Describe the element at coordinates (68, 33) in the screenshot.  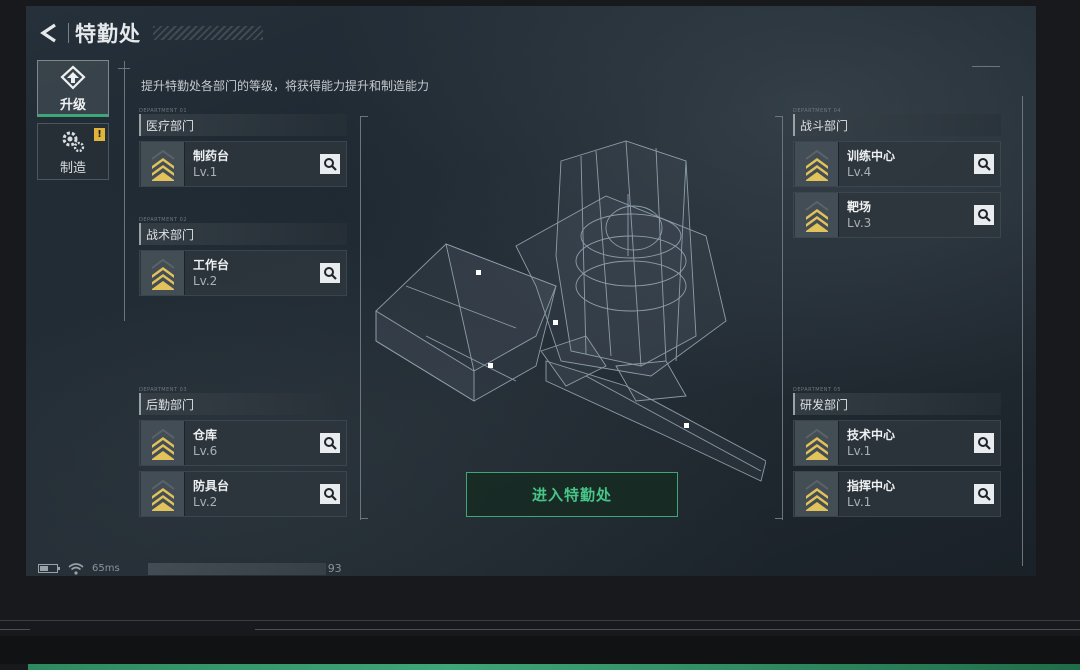
I see `header-divider` at that location.